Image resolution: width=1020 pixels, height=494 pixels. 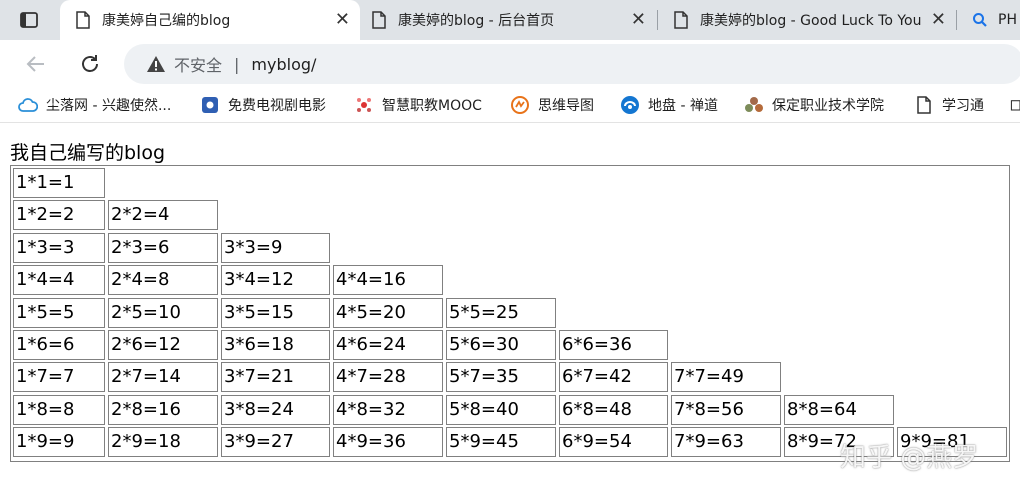 What do you see at coordinates (476, 21) in the screenshot?
I see `tab-title: 康美婷的blog - 后台首页` at bounding box center [476, 21].